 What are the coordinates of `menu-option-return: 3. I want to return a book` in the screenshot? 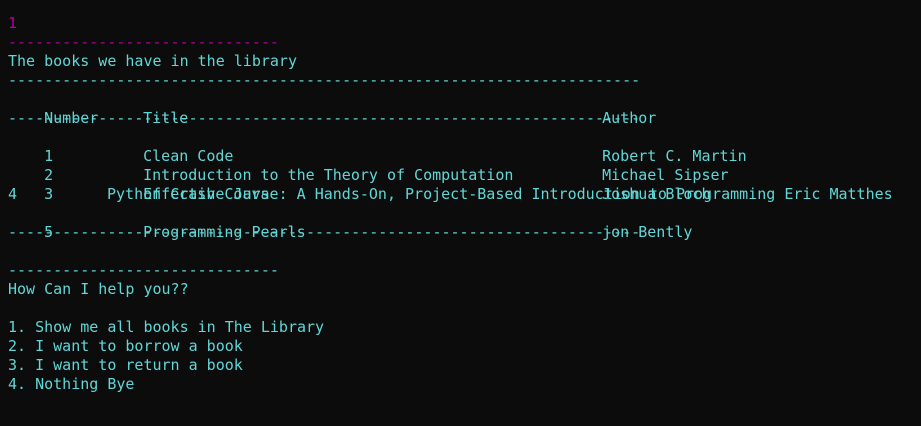 It's located at (125, 365).